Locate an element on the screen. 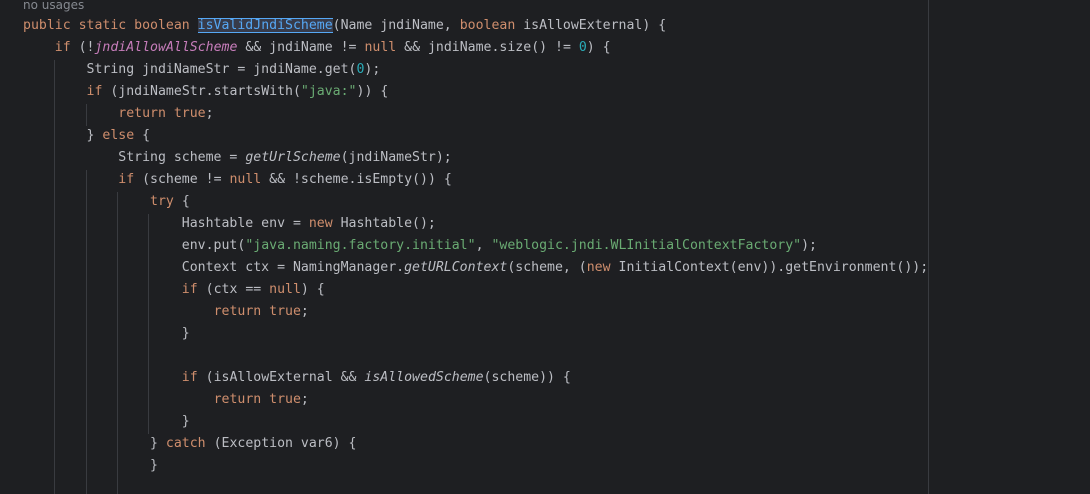  code-token: (jndiNameStr.startsWith( is located at coordinates (205, 91).